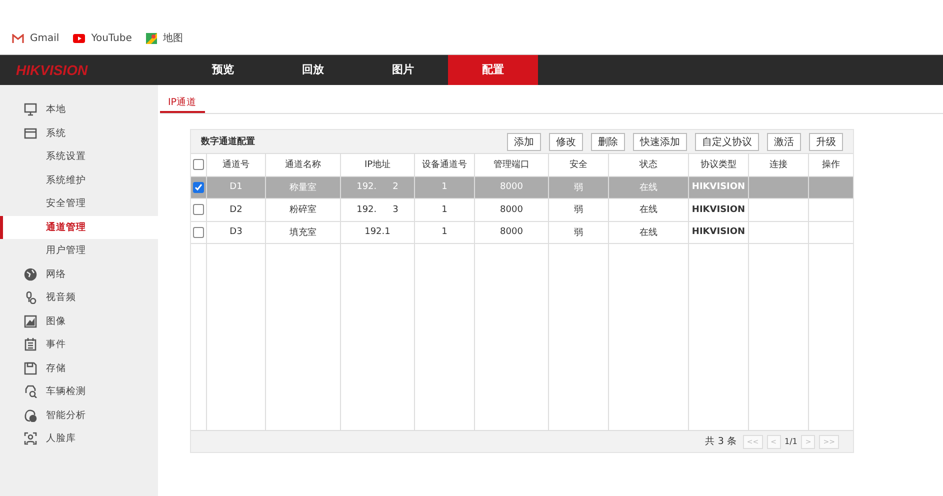  Describe the element at coordinates (79, 321) in the screenshot. I see `sidebar-item: 图像` at that location.